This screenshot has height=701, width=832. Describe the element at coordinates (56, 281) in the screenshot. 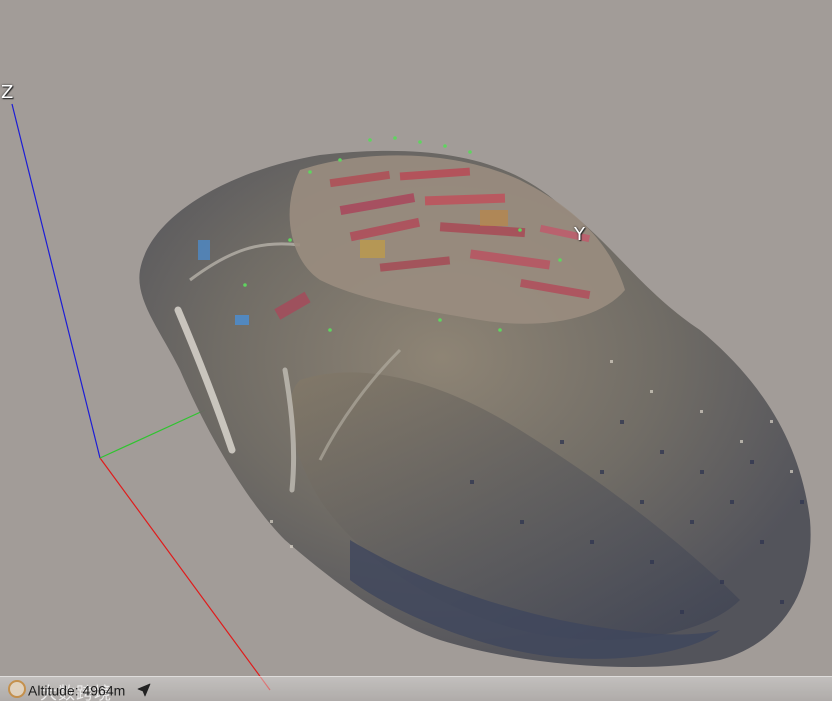

I see `z-axis-line` at that location.